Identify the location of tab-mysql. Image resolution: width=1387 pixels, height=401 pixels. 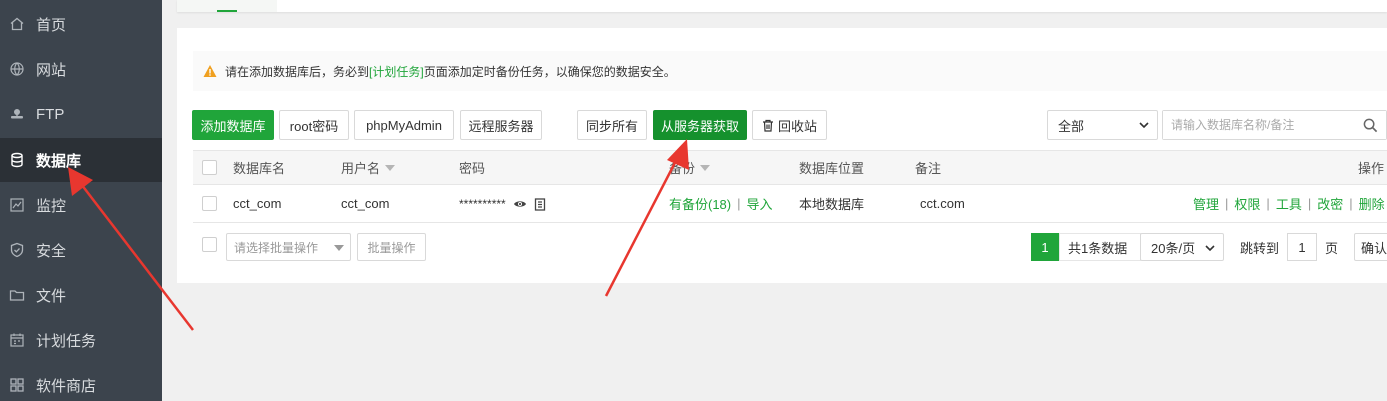
(227, 6).